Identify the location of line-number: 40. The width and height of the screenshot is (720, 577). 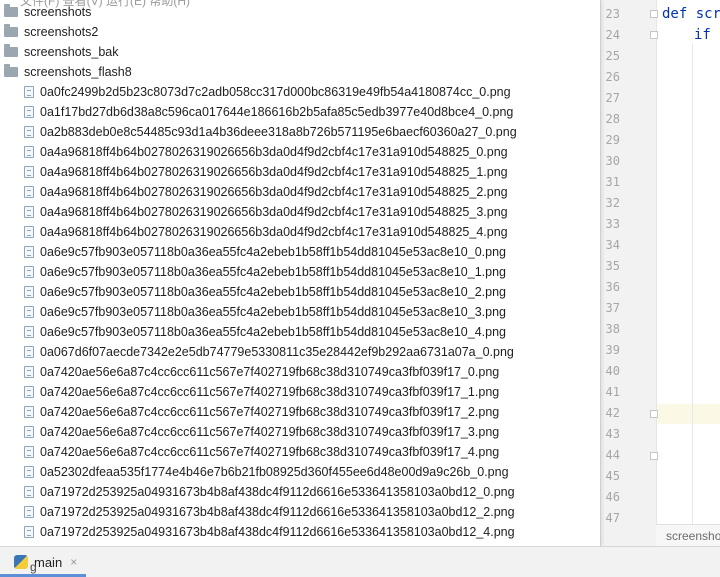
(612, 371).